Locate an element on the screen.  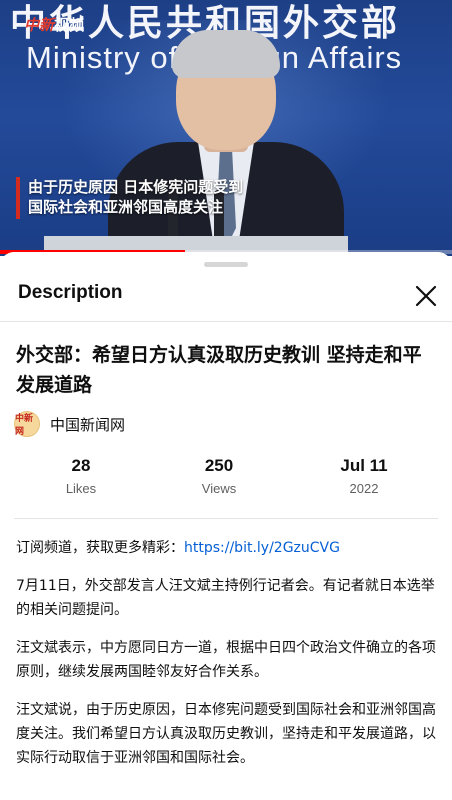
channel-row: 中新网 中国新闻网 is located at coordinates (69, 424).